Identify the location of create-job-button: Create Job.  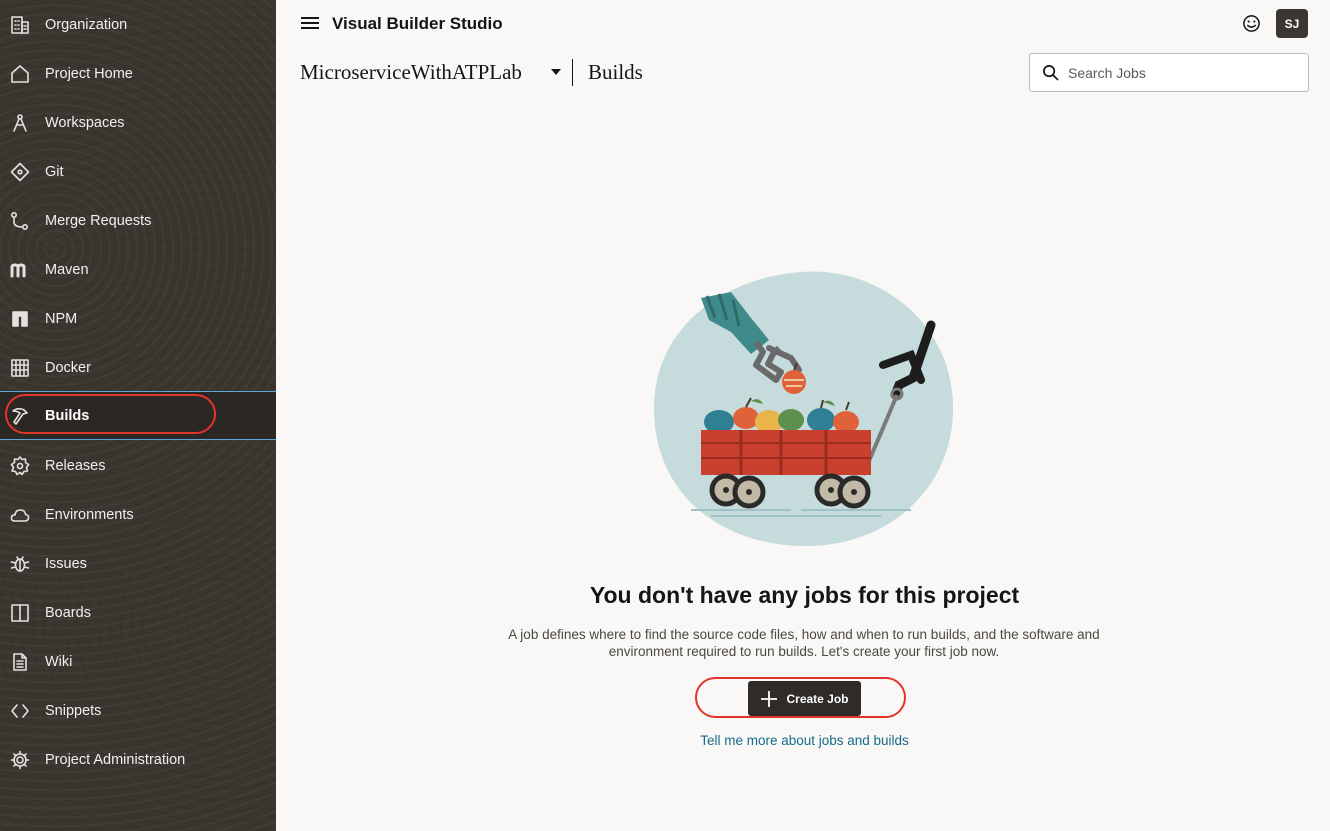
(804, 698).